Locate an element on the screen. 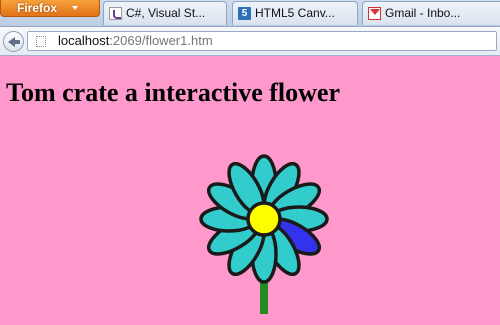  firefox-menu-button: Firefox is located at coordinates (50, 8).